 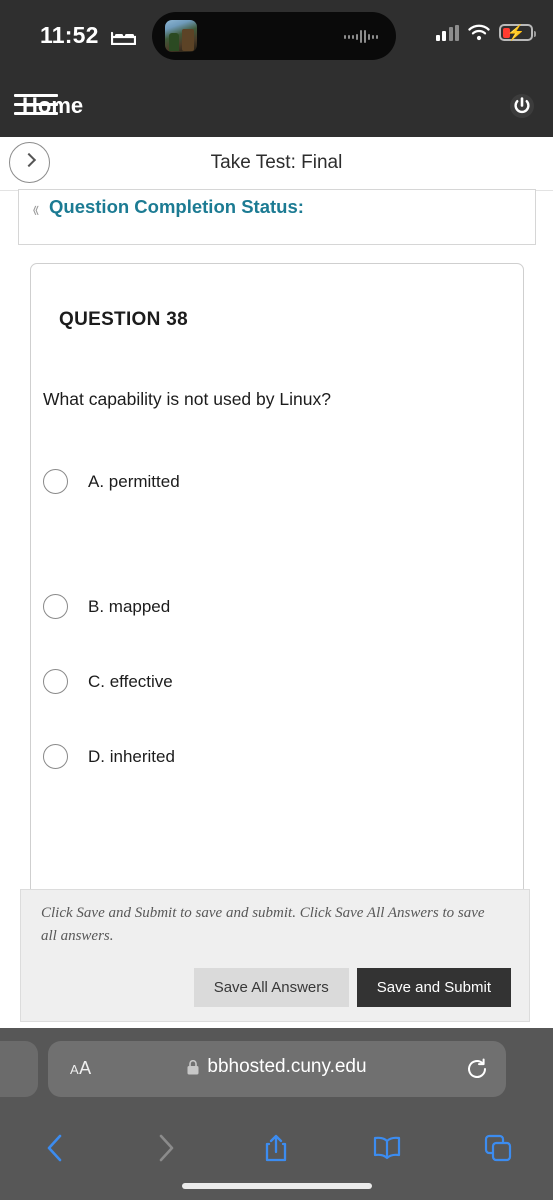 I want to click on status-bar-time: 11:52, so click(x=69, y=35).